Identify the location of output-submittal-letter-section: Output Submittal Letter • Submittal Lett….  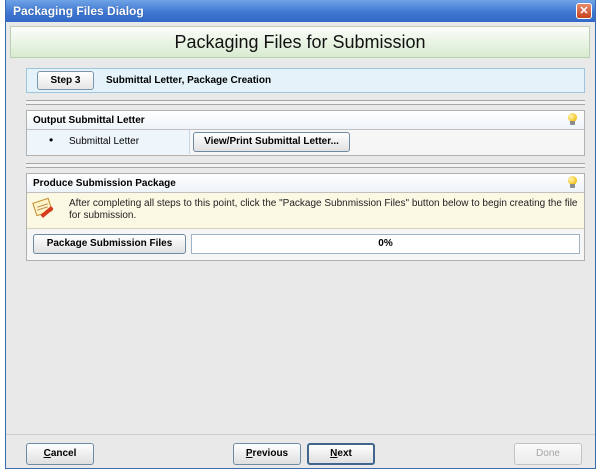
(305, 133).